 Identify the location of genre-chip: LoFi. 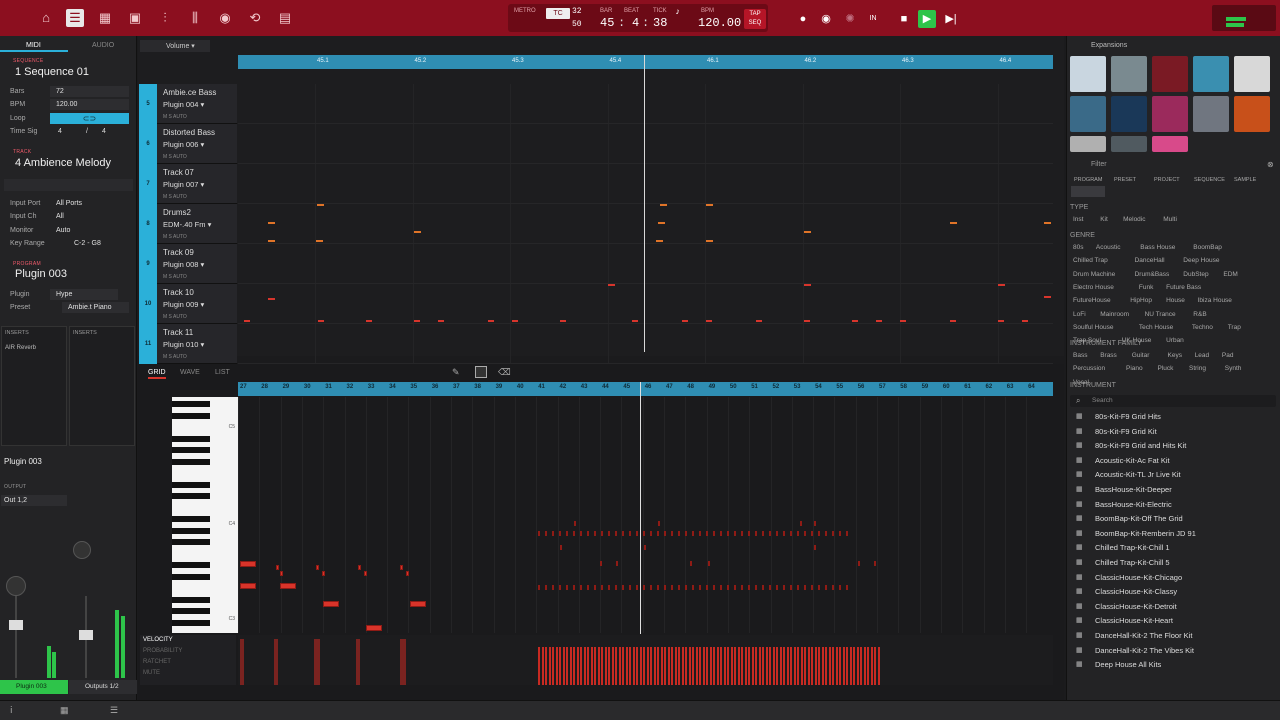
(1079, 314).